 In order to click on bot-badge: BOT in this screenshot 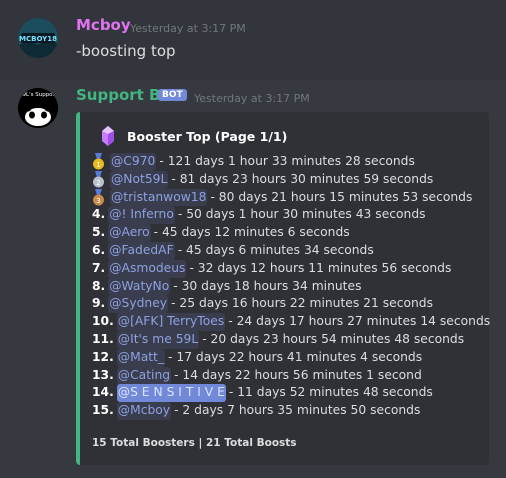, I will do `click(172, 95)`.